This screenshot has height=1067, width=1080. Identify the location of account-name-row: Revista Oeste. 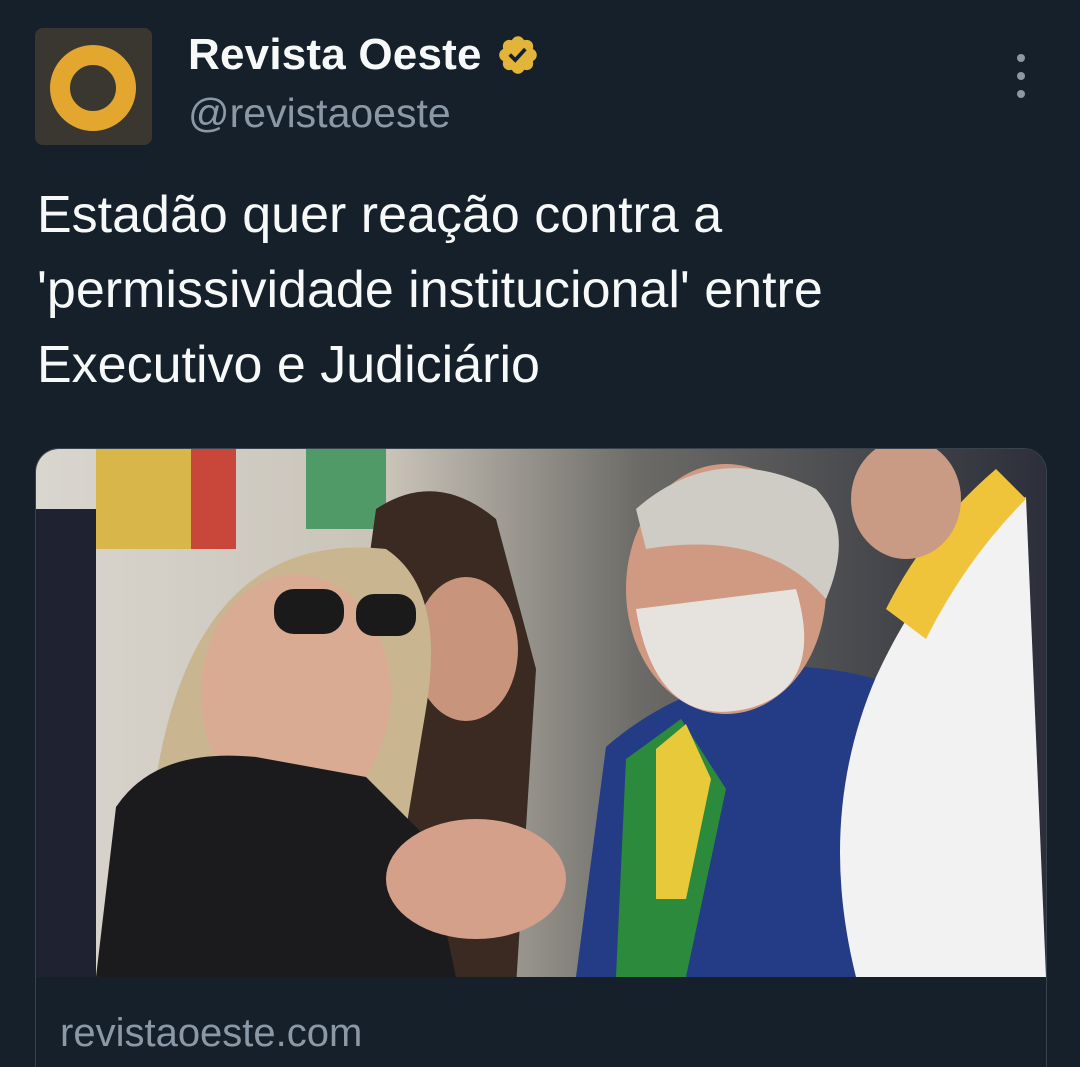
(364, 55).